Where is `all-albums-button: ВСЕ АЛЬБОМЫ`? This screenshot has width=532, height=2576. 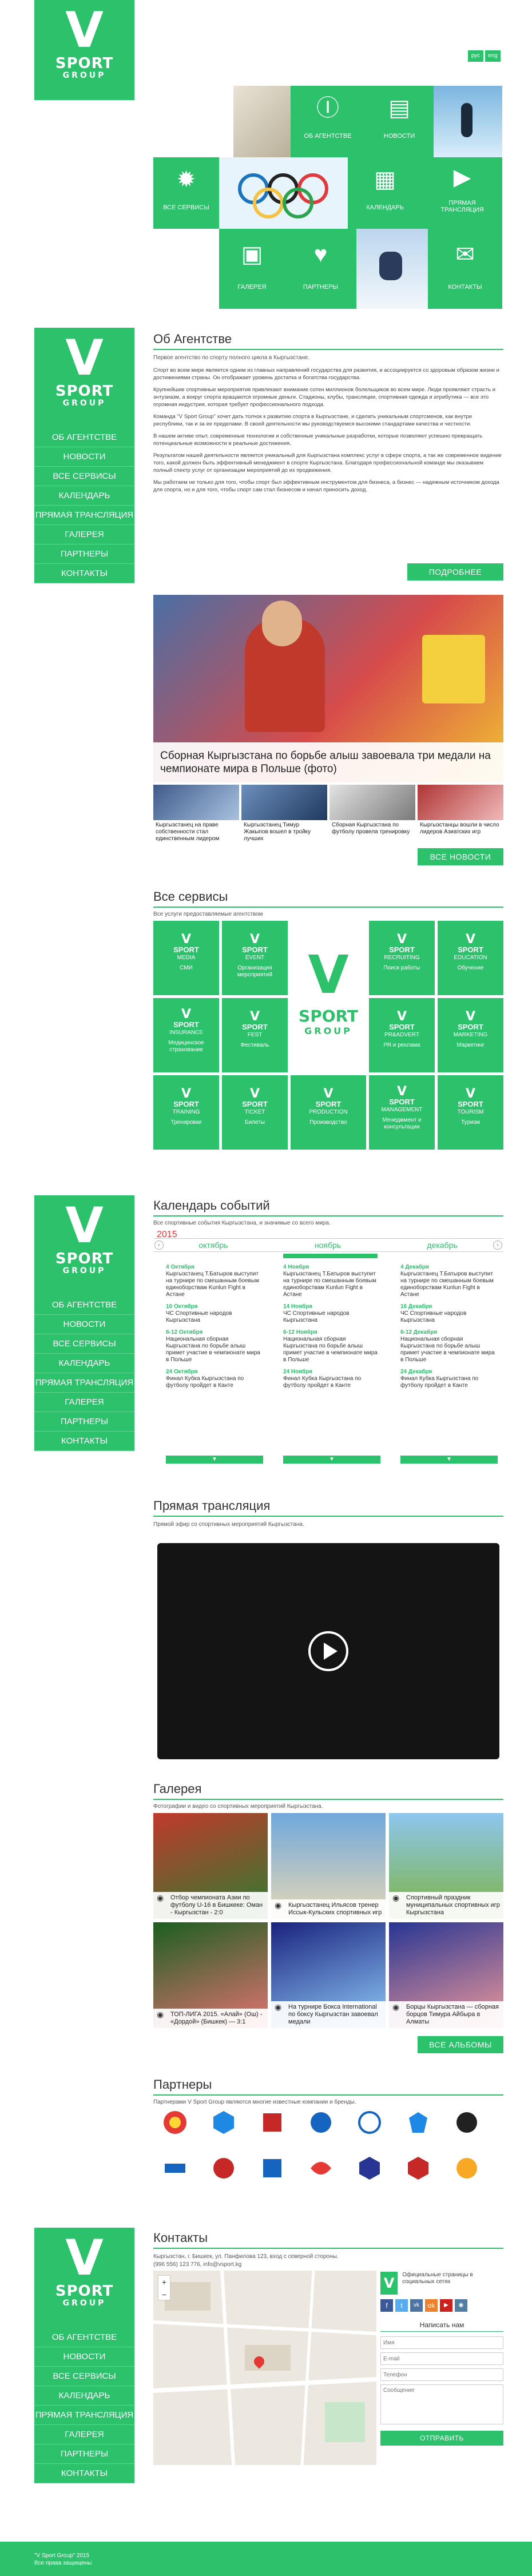
all-albums-button: ВСЕ АЛЬБОМЫ is located at coordinates (460, 2044).